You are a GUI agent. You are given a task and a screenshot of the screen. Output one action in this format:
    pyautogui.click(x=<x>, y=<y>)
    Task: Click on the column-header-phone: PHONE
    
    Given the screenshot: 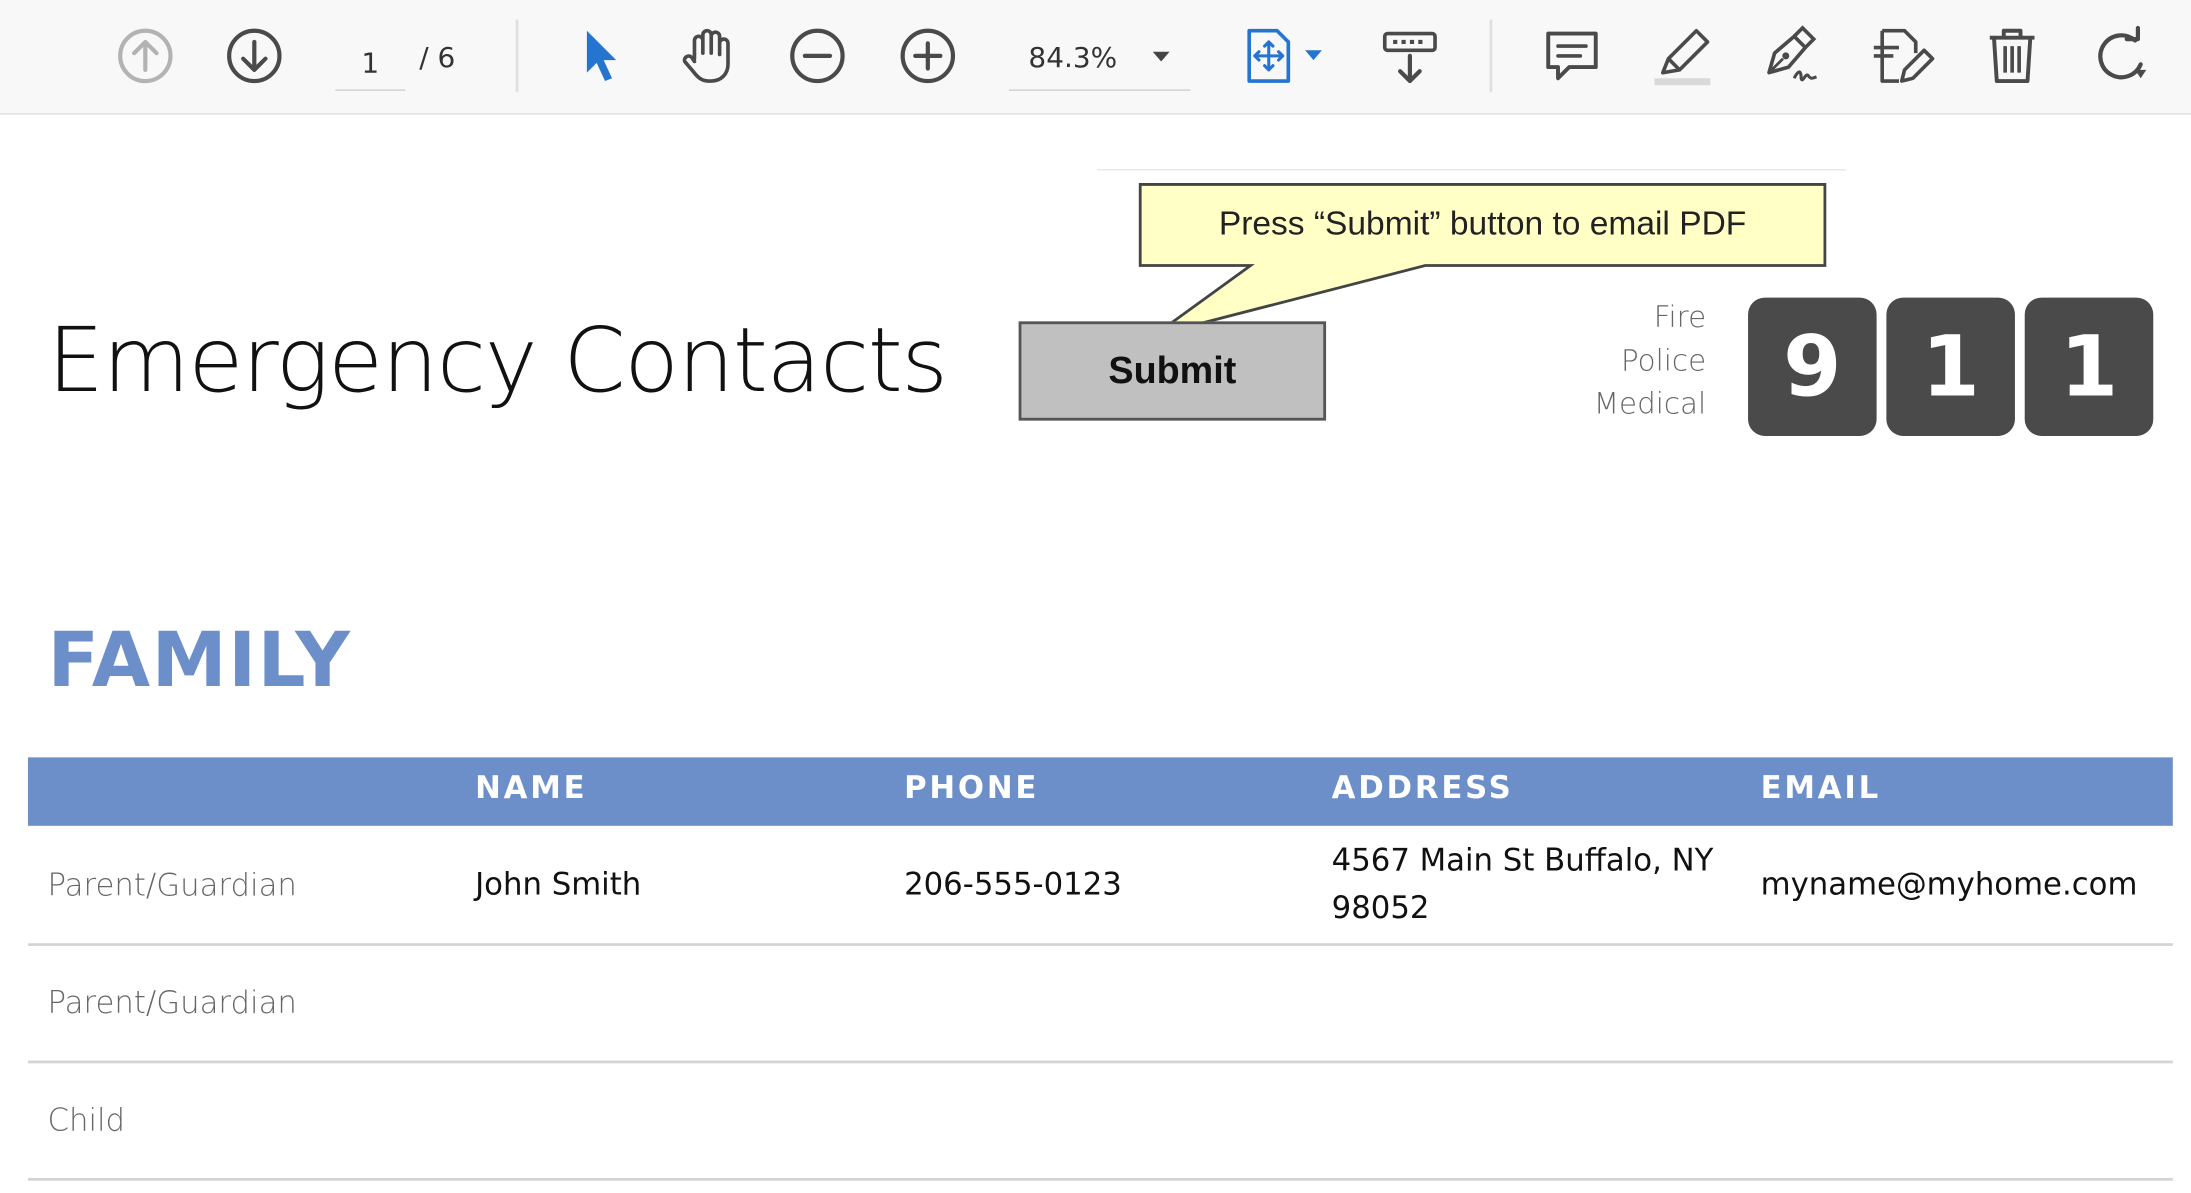 What is the action you would take?
    pyautogui.click(x=972, y=789)
    